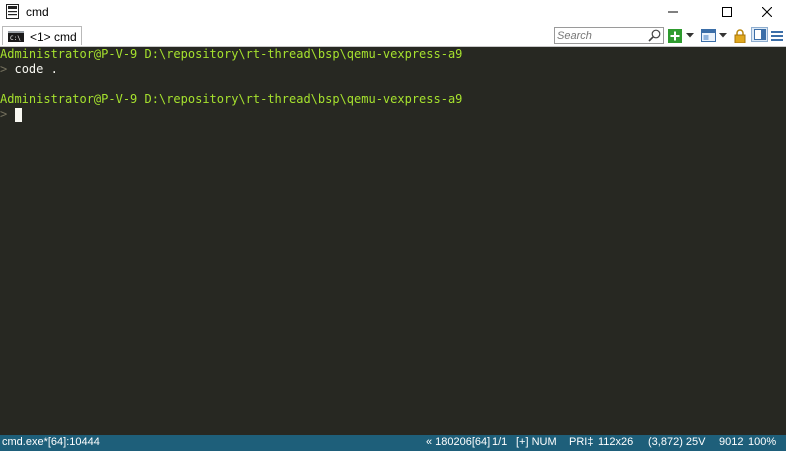 The image size is (786, 451). I want to click on lock-button, so click(741, 35).